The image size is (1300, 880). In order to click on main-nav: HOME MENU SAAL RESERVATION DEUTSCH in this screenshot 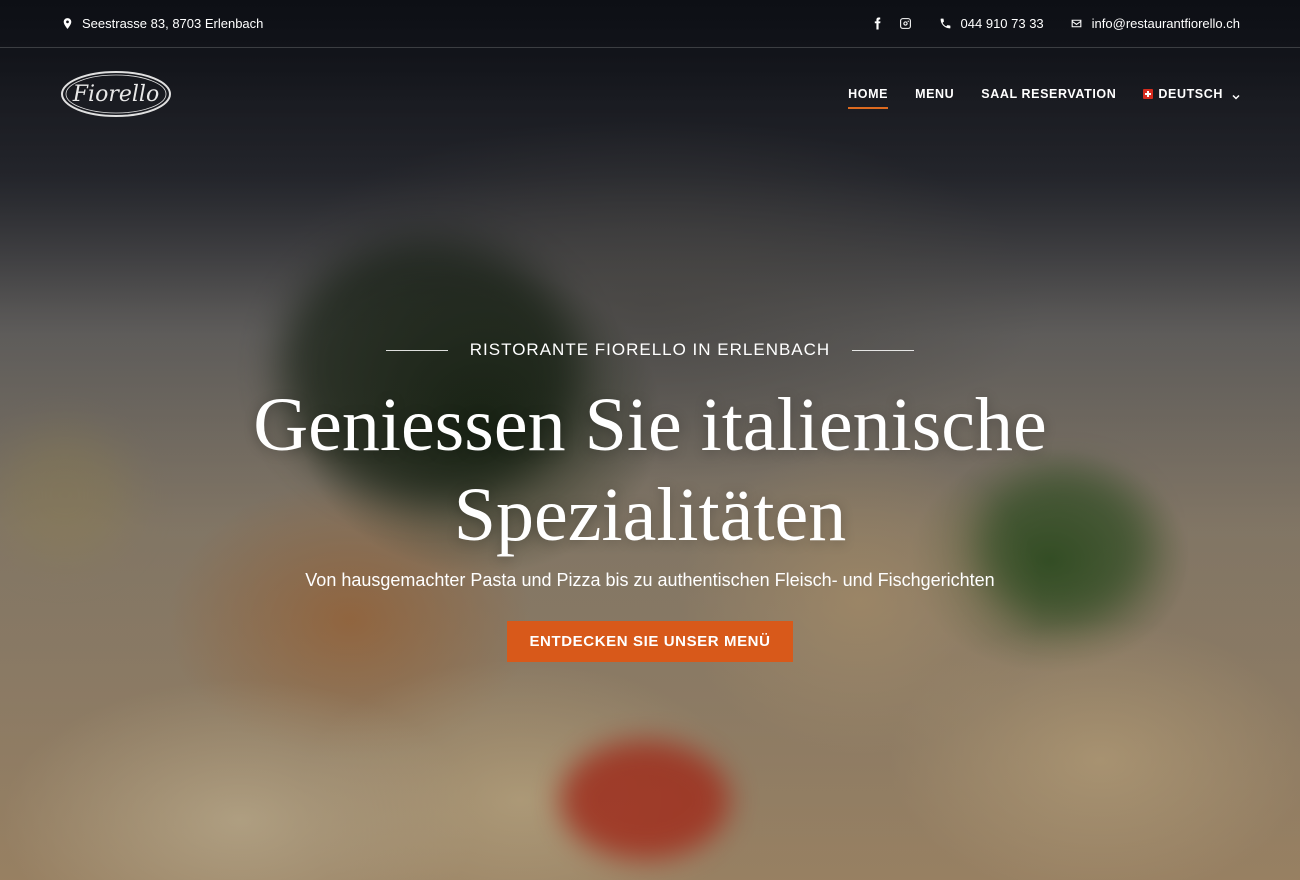, I will do `click(1030, 95)`.